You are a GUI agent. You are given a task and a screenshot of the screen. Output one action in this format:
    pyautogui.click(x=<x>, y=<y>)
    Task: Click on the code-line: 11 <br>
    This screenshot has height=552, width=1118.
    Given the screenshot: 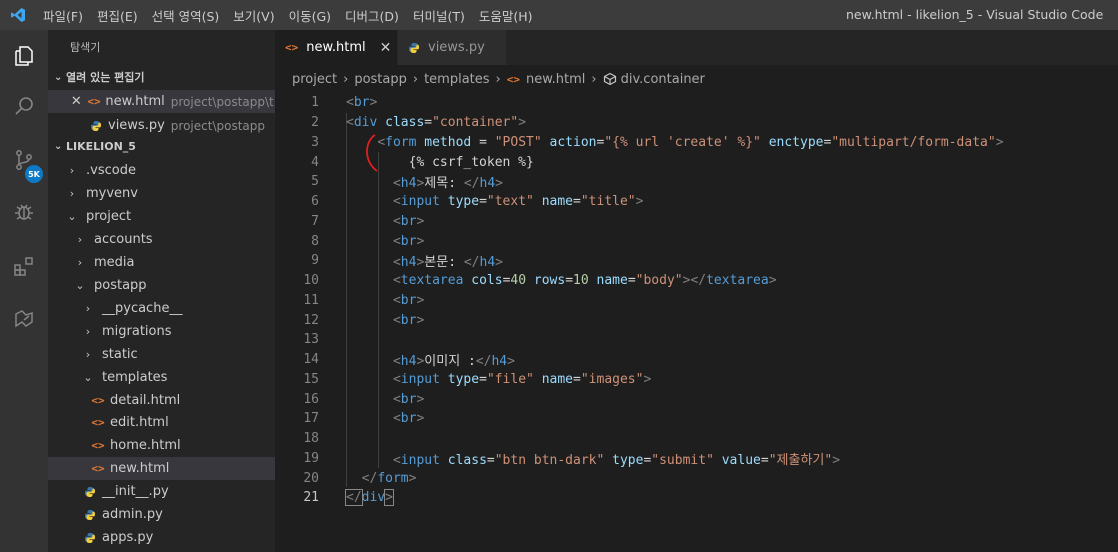 What is the action you would take?
    pyautogui.click(x=696, y=301)
    